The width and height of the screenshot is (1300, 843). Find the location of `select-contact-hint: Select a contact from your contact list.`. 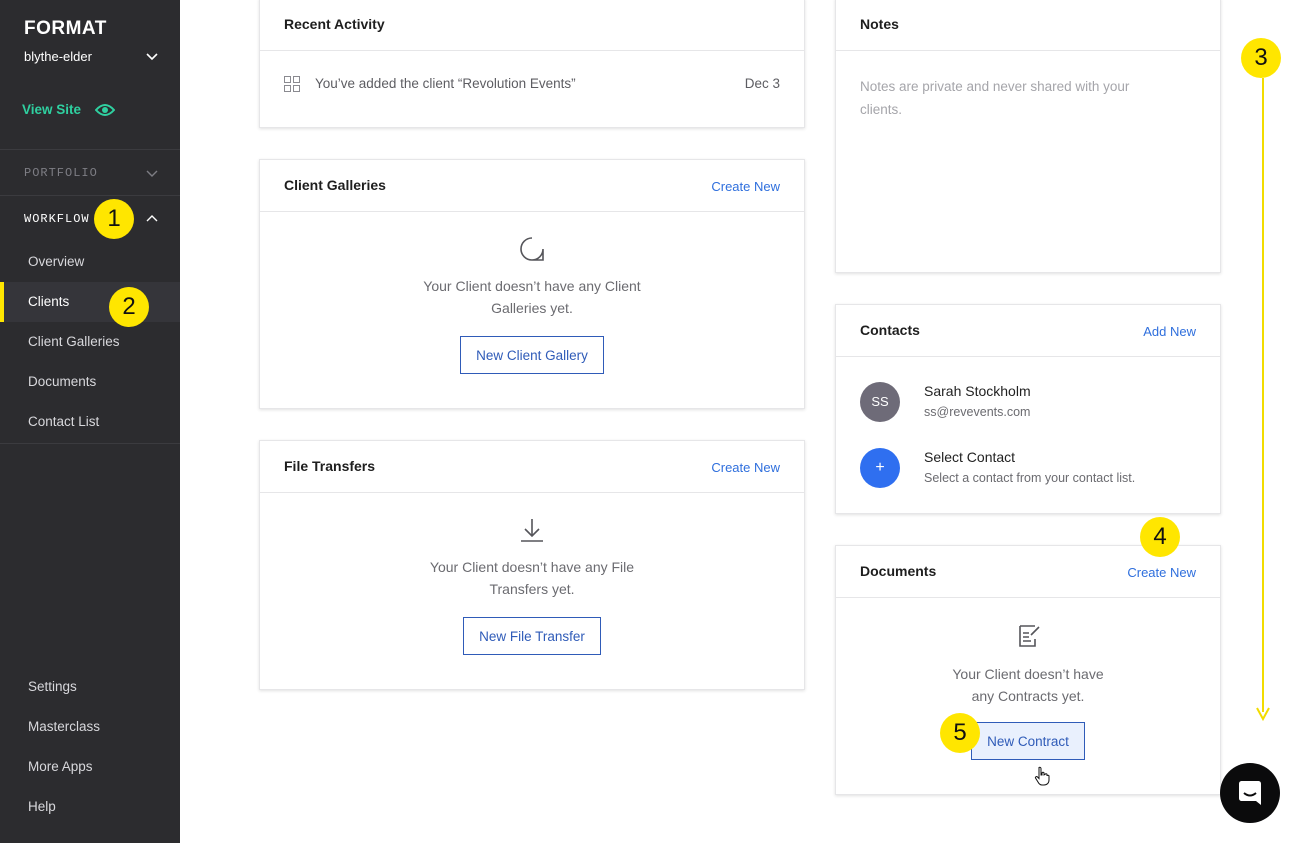

select-contact-hint: Select a contact from your contact list. is located at coordinates (1030, 478).